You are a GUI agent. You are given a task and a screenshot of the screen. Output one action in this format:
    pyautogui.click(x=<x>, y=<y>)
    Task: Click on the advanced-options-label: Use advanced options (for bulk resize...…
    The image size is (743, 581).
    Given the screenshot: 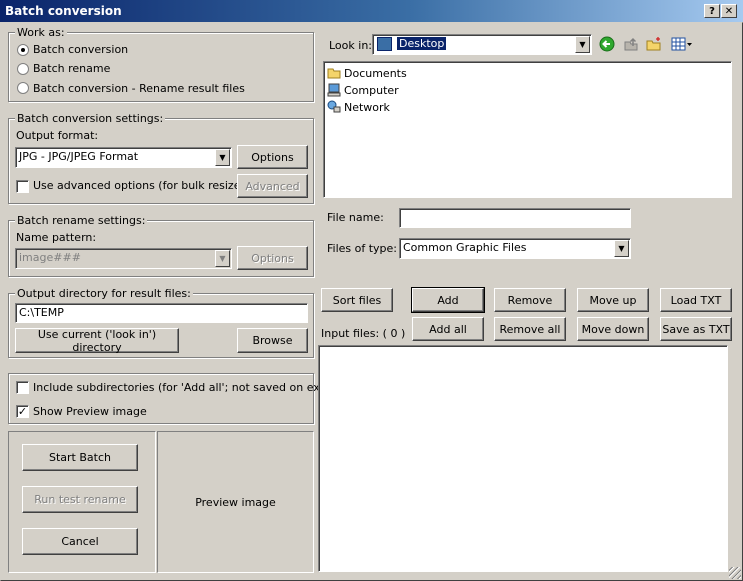 What is the action you would take?
    pyautogui.click(x=144, y=185)
    